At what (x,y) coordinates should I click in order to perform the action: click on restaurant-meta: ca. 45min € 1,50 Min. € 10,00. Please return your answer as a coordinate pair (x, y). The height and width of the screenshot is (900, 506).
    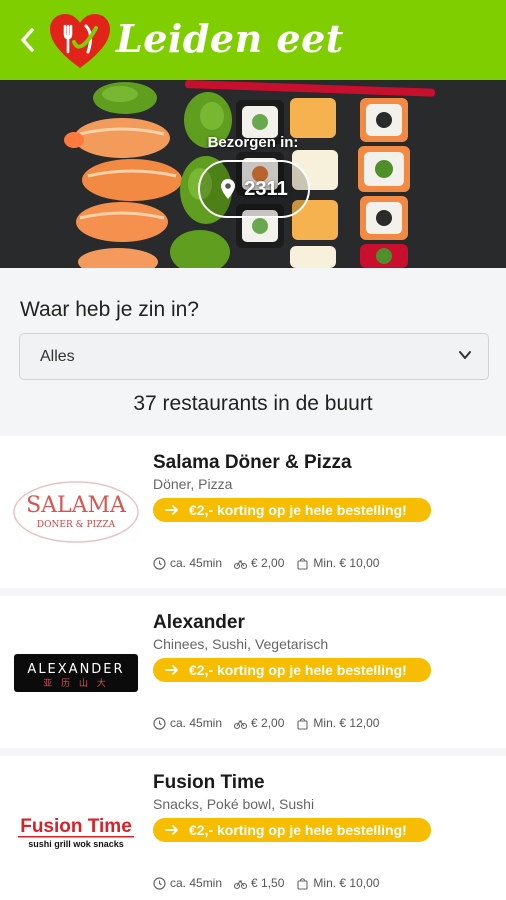
    Looking at the image, I should click on (272, 883).